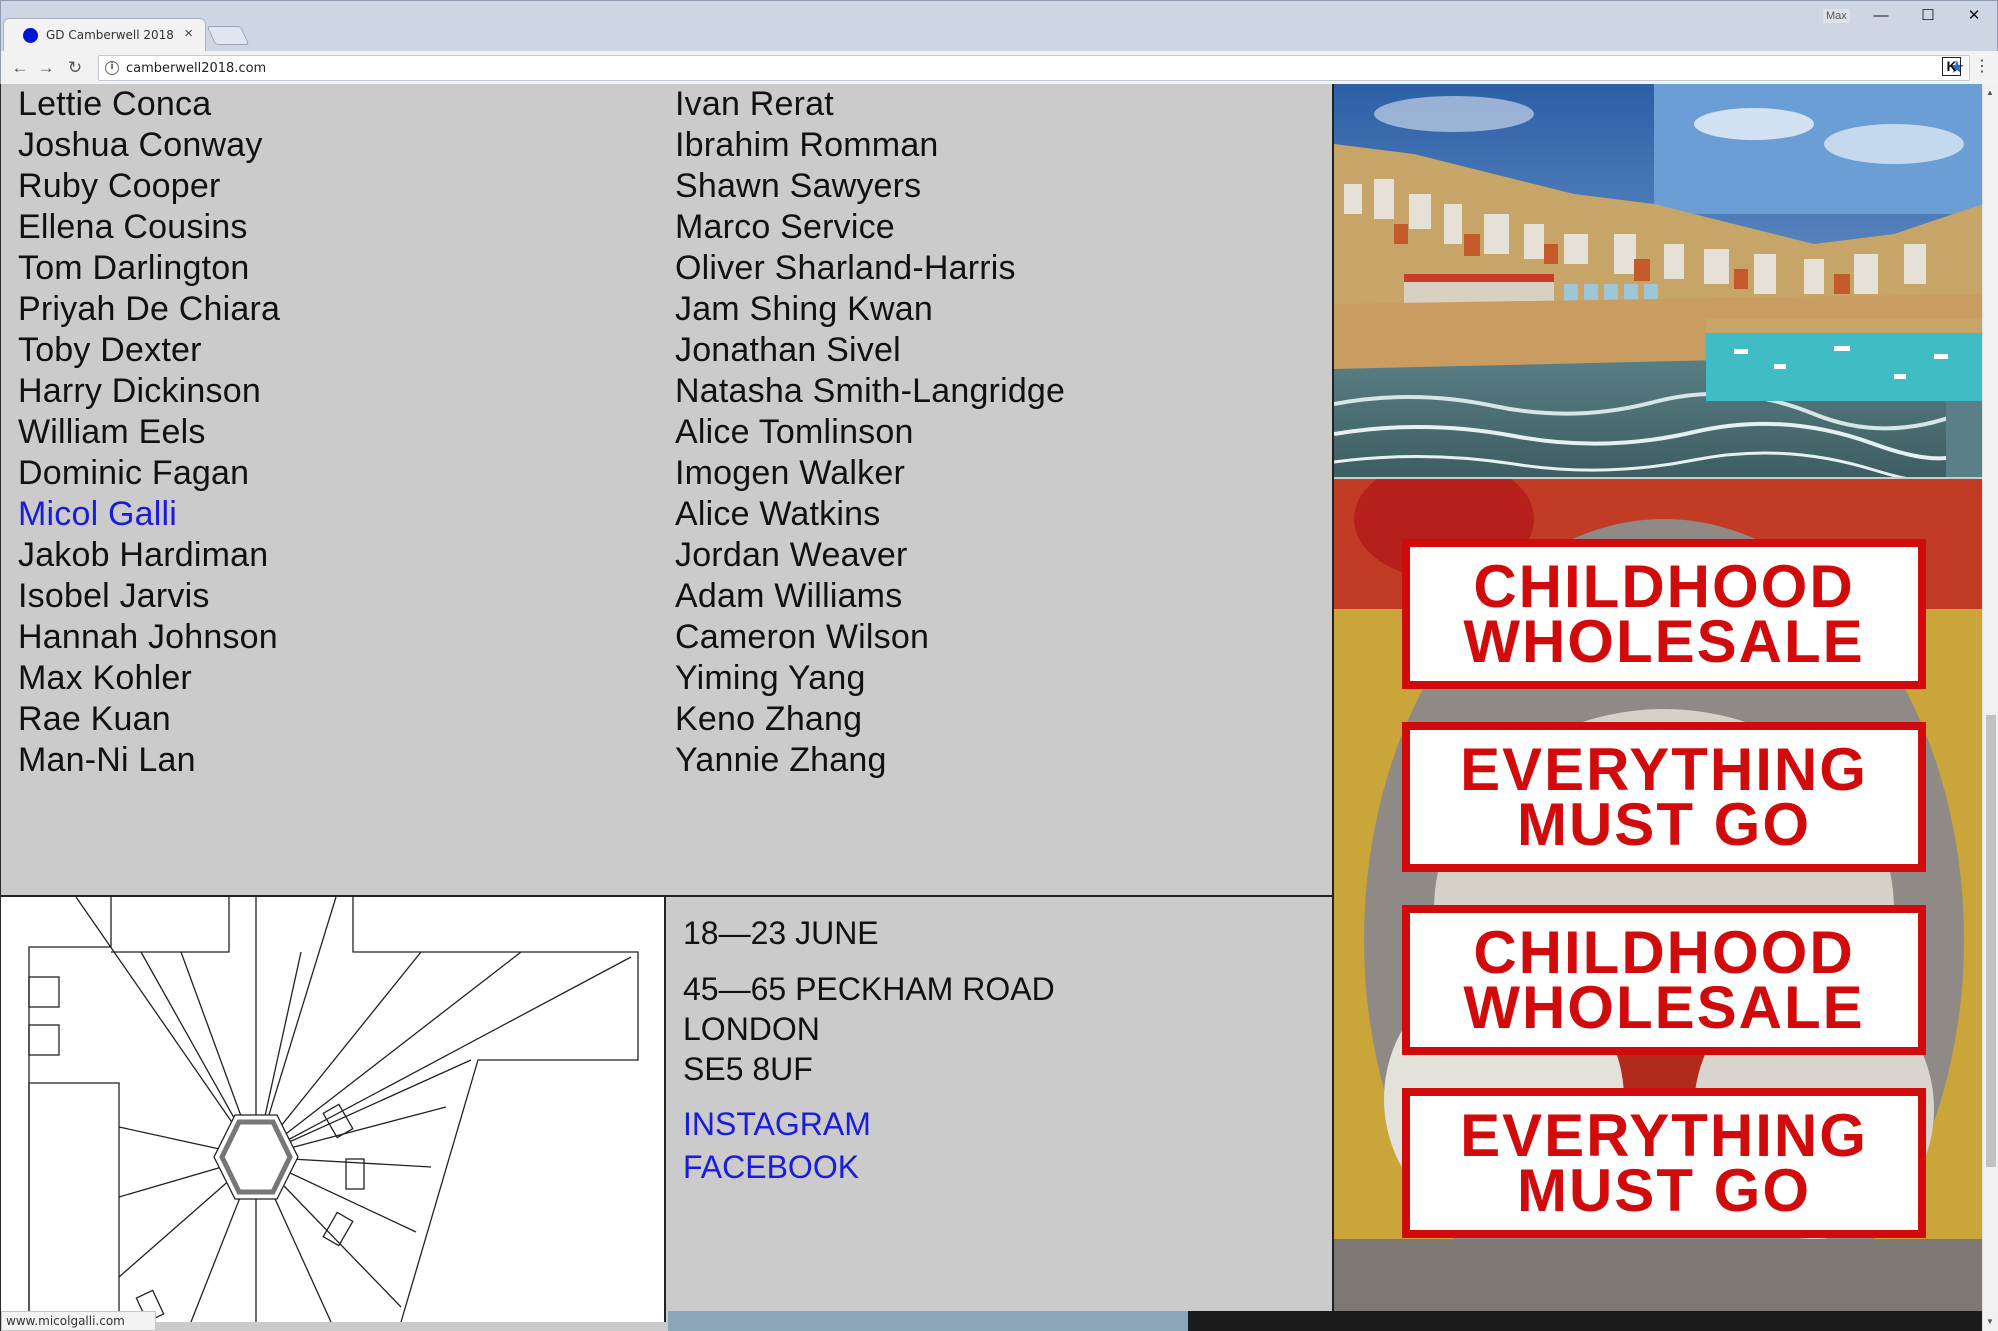 The height and width of the screenshot is (1331, 1998). What do you see at coordinates (781, 933) in the screenshot?
I see `event-dates: 18—23 JUNE` at bounding box center [781, 933].